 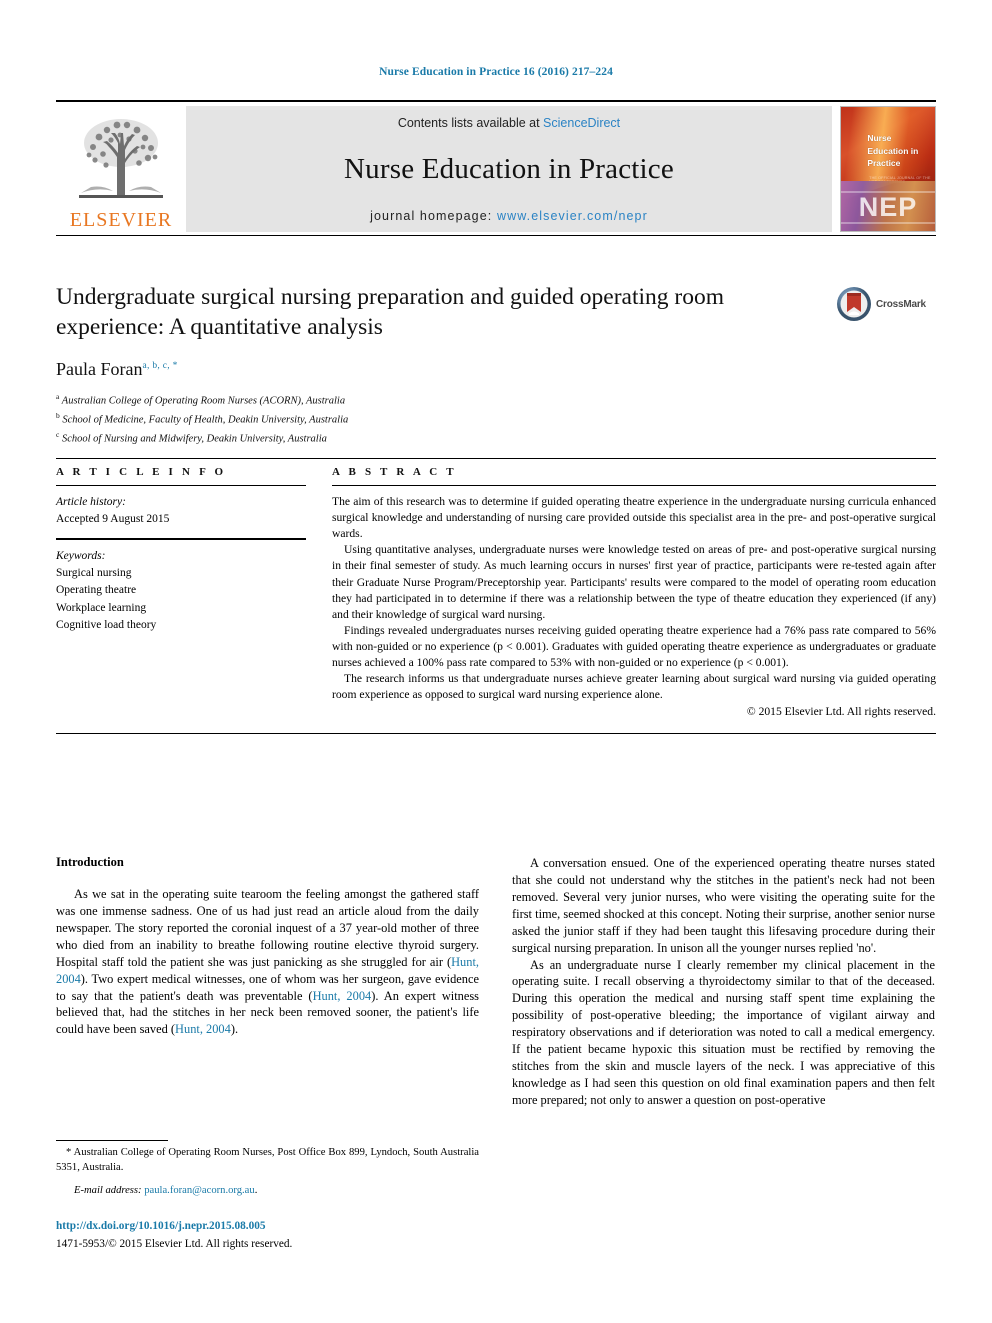 I want to click on author-line: Paula Forana, b, c, *, so click(x=496, y=369).